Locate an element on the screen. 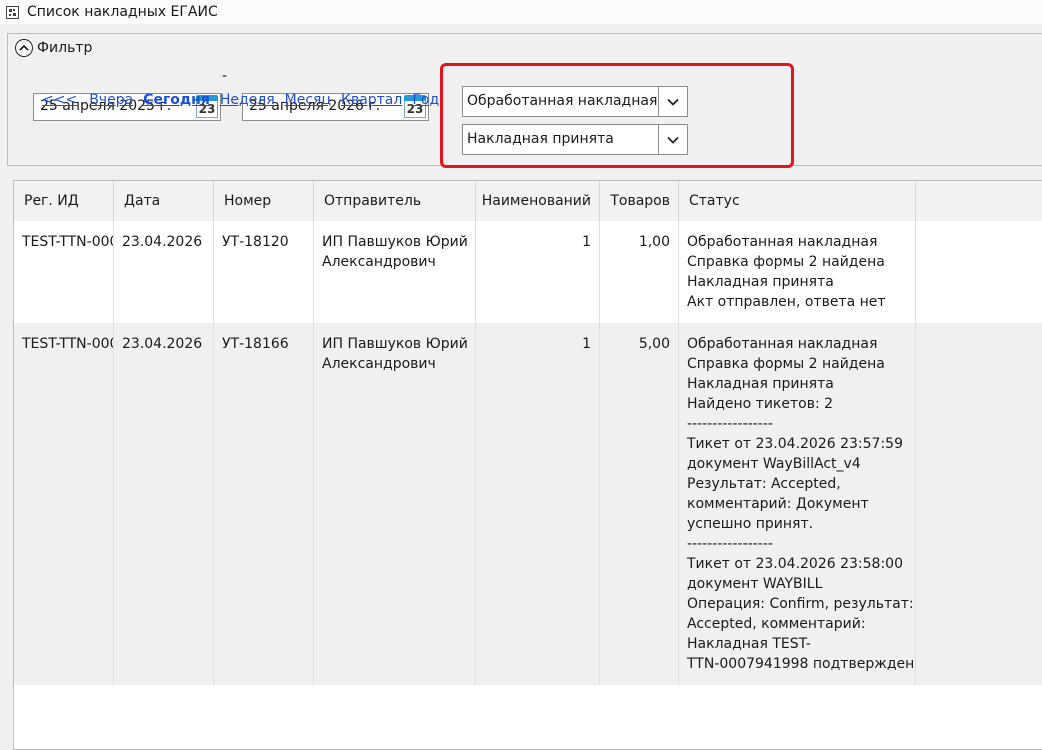 This screenshot has width=1042, height=750. status-line: документ WayBillAct_v4 is located at coordinates (774, 464).